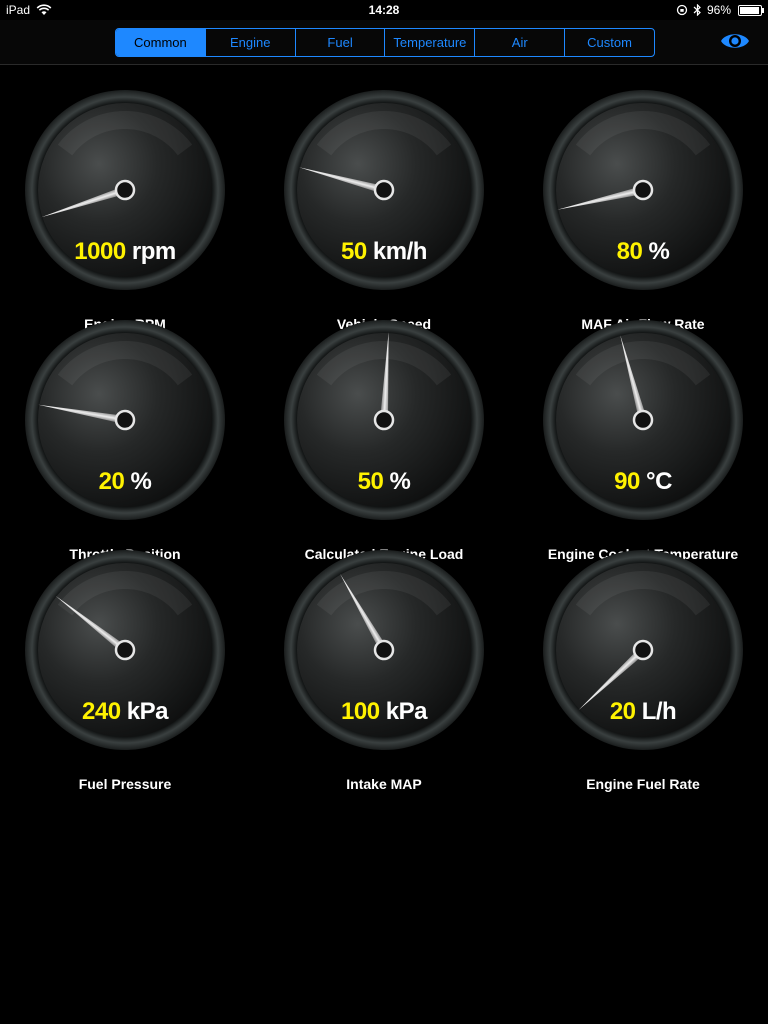 The image size is (768, 1024). Describe the element at coordinates (629, 251) in the screenshot. I see `gauge-value: 80` at that location.